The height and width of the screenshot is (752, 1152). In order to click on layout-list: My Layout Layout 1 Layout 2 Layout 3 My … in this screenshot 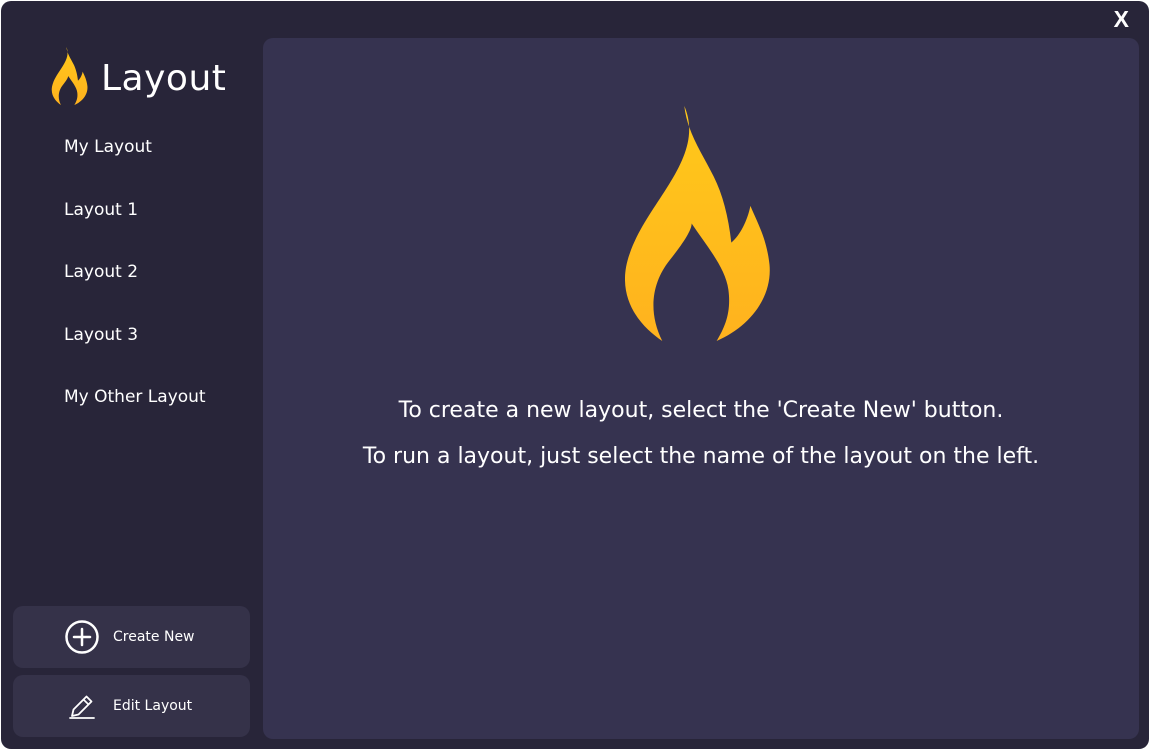, I will do `click(159, 279)`.